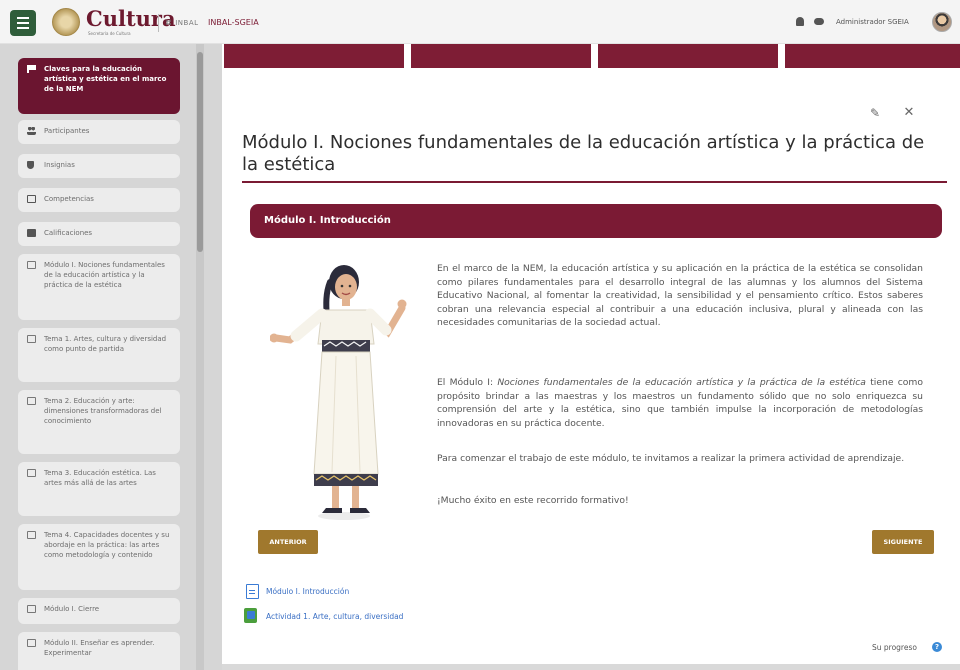 The width and height of the screenshot is (960, 670). What do you see at coordinates (819, 21) in the screenshot?
I see `chat-icon` at bounding box center [819, 21].